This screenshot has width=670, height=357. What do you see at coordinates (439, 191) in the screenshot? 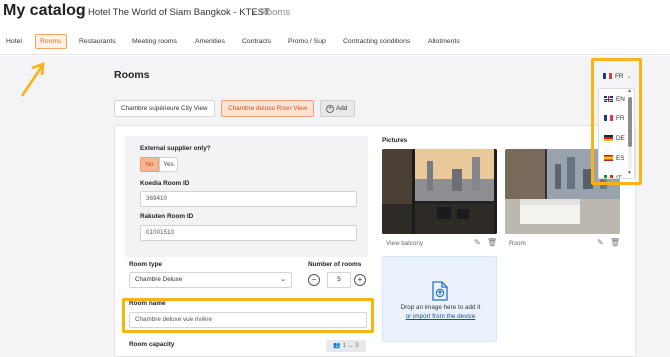
I see `photo-balcony` at bounding box center [439, 191].